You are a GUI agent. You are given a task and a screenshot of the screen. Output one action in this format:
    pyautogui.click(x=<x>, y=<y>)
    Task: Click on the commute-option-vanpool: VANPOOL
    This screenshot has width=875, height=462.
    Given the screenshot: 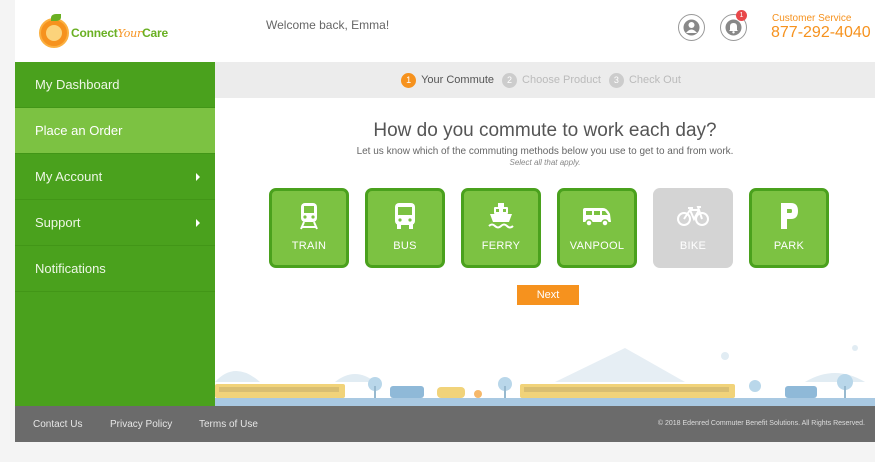 What is the action you would take?
    pyautogui.click(x=597, y=228)
    